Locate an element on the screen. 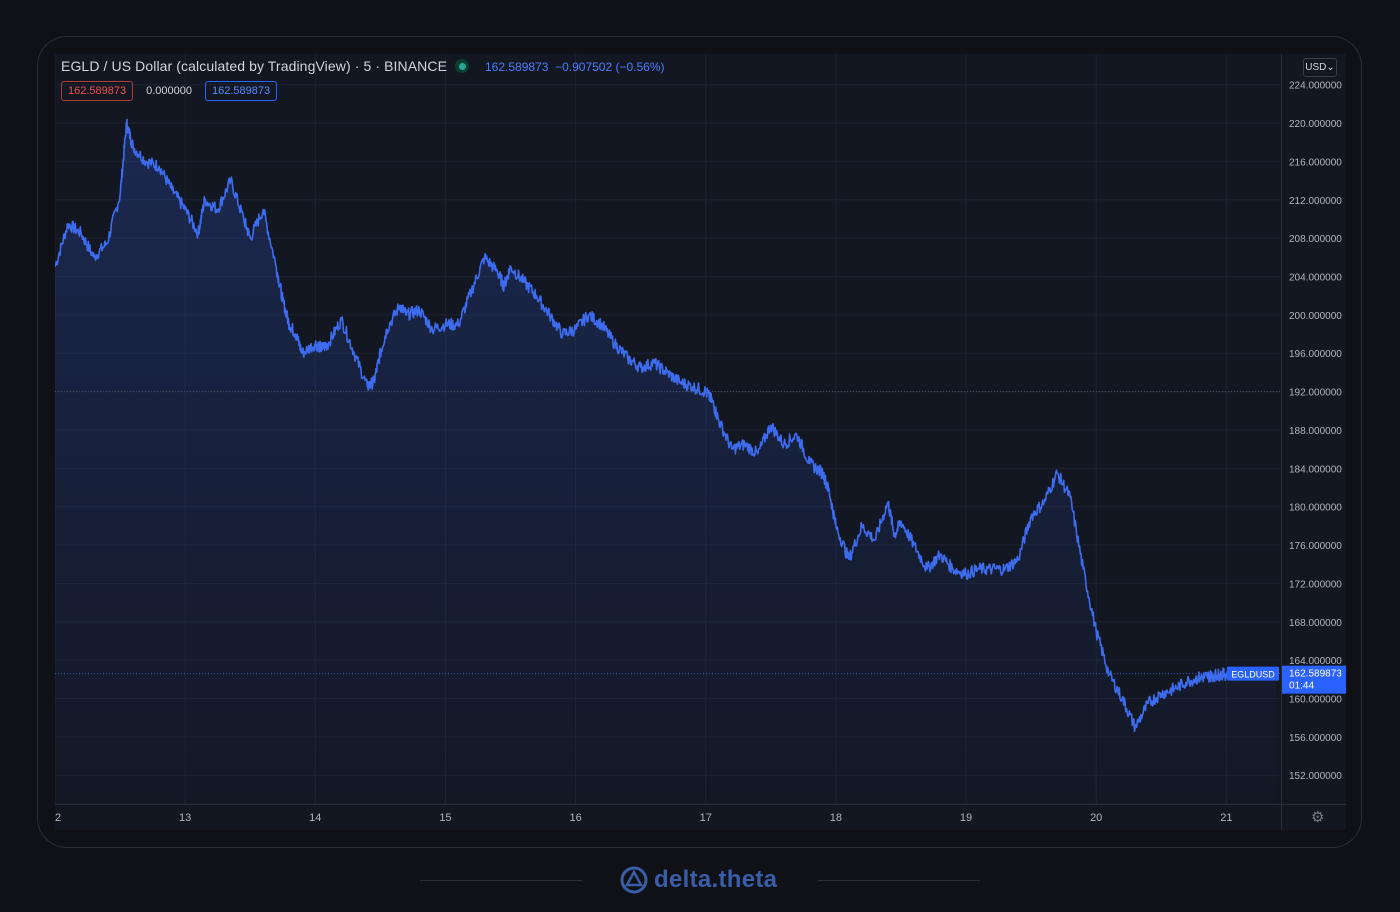 The height and width of the screenshot is (912, 1400). time-axis-label: 15 is located at coordinates (445, 818).